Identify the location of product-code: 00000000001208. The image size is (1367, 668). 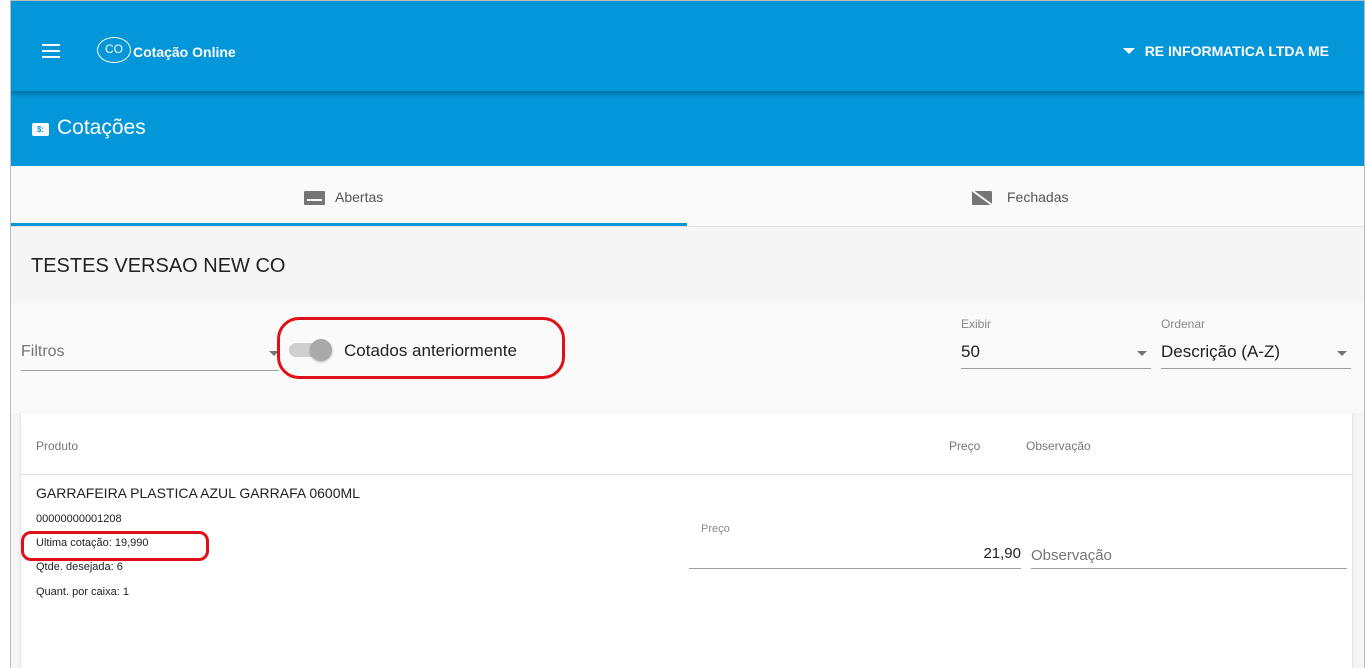
(79, 519).